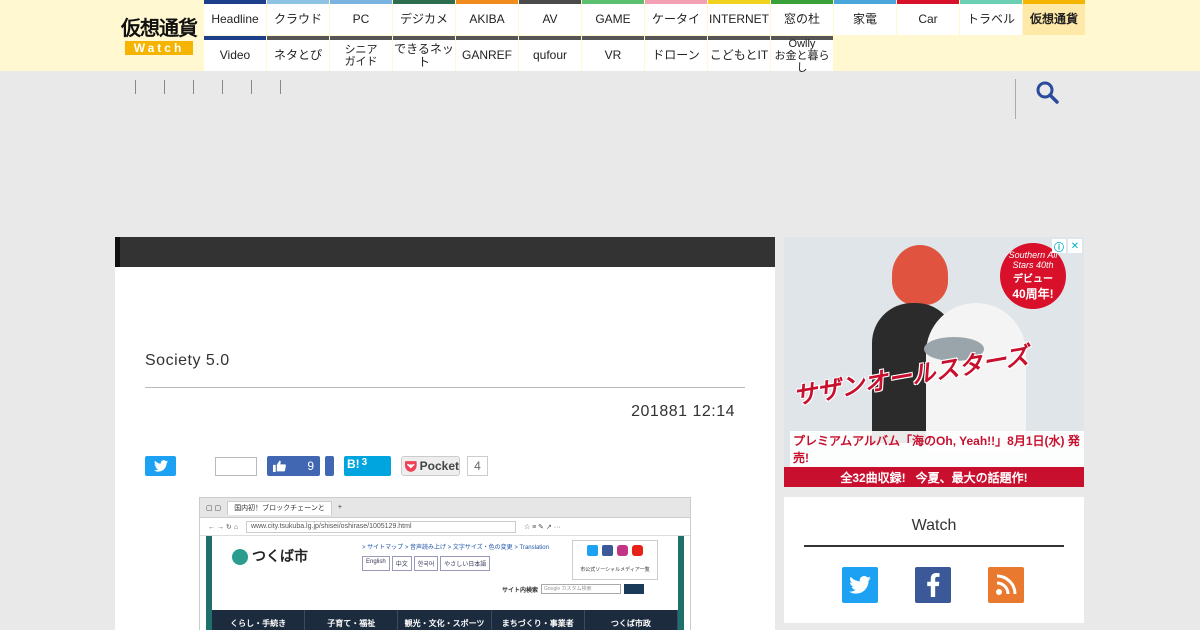 The image size is (1200, 630). I want to click on logo-text: 仮想通貨, so click(159, 27).